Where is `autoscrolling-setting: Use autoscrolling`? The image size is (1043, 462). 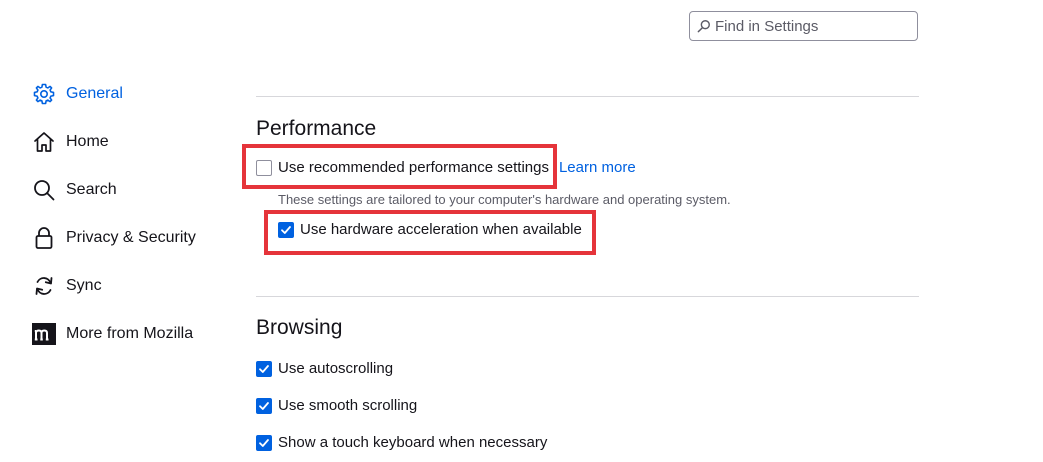 autoscrolling-setting: Use autoscrolling is located at coordinates (324, 368).